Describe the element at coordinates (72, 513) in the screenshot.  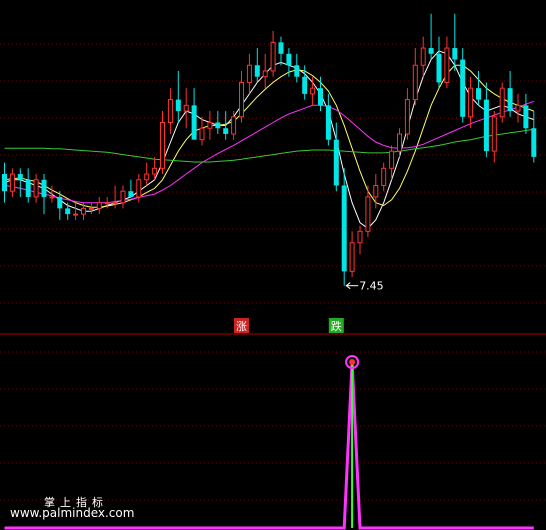
I see `watermark-url: www.palmindex.com` at that location.